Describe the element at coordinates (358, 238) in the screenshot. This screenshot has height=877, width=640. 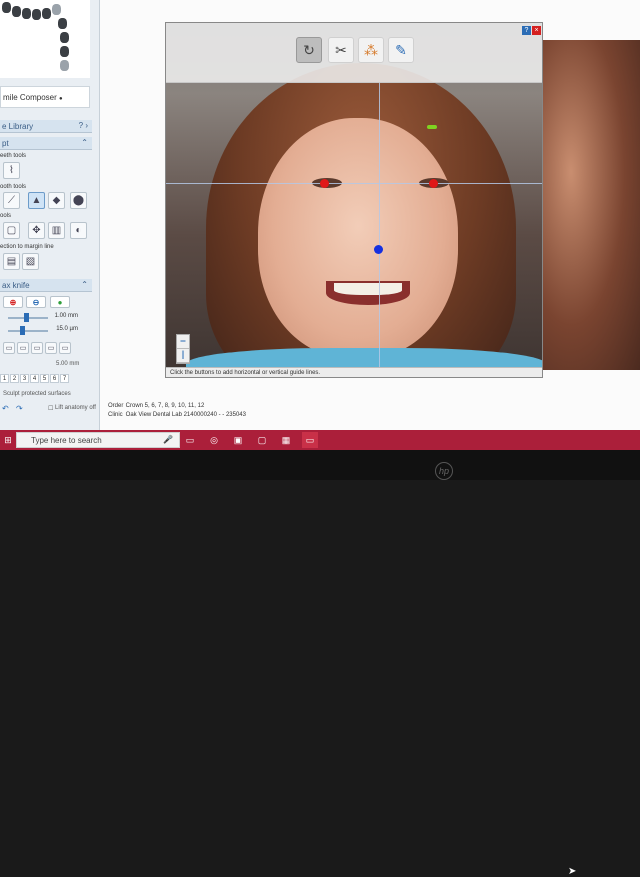
I see `face-region` at that location.